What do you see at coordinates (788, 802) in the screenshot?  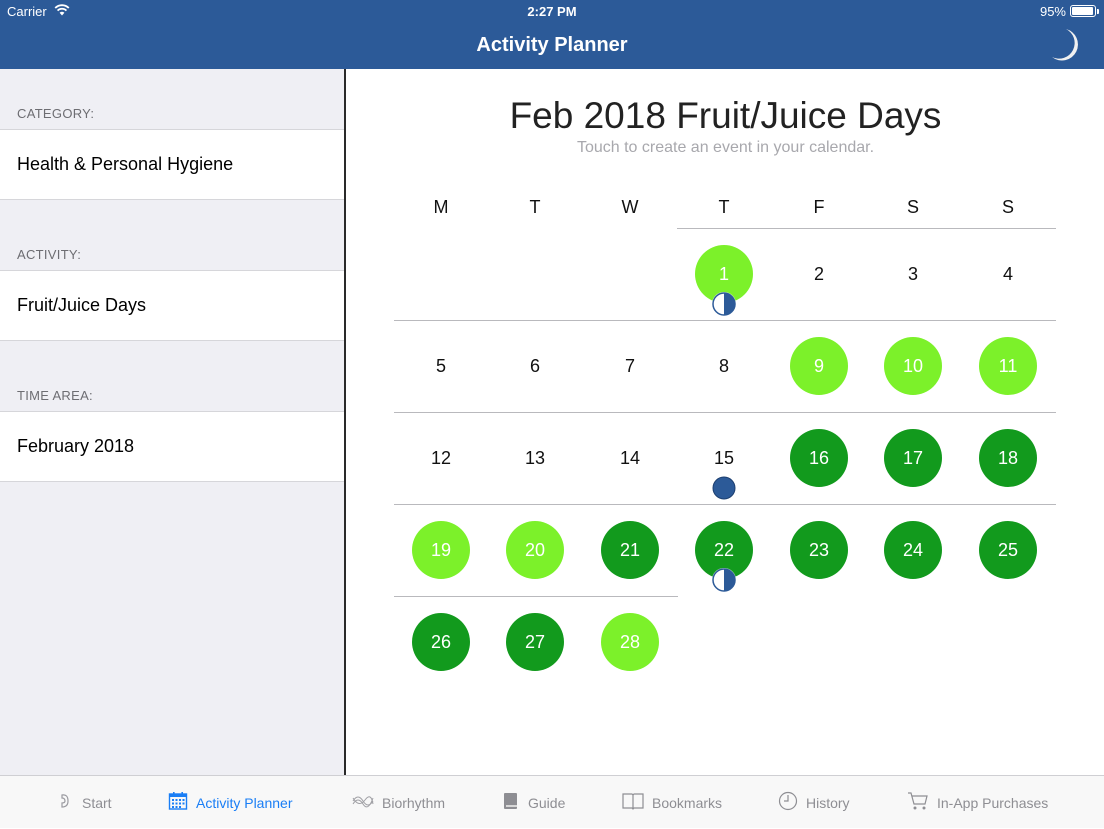 I see `clock-icon` at bounding box center [788, 802].